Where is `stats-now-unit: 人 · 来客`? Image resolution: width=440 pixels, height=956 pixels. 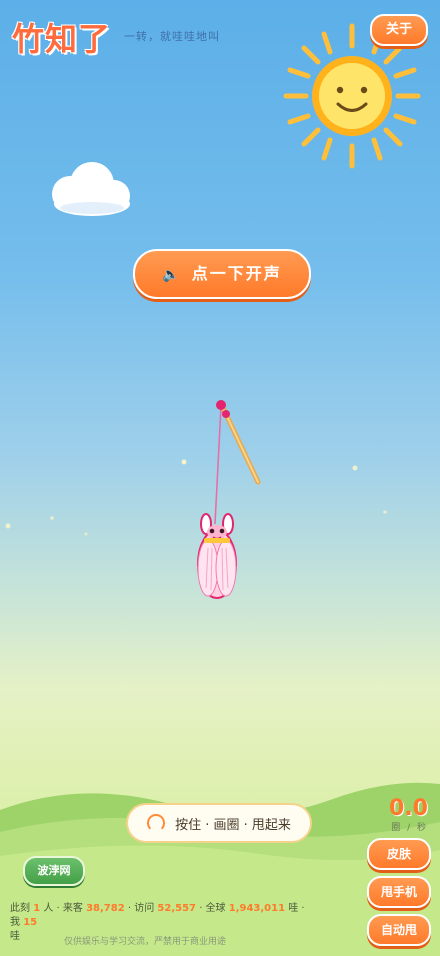
stats-now-unit: 人 · 来客 is located at coordinates (63, 908).